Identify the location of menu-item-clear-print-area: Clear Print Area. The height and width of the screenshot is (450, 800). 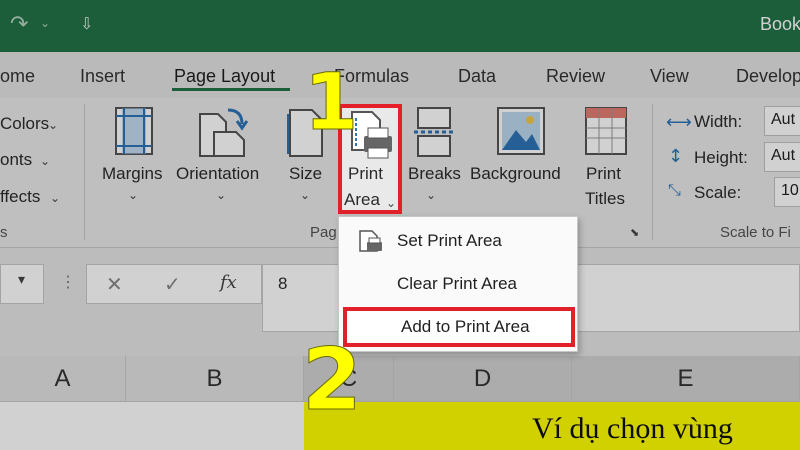
(459, 284).